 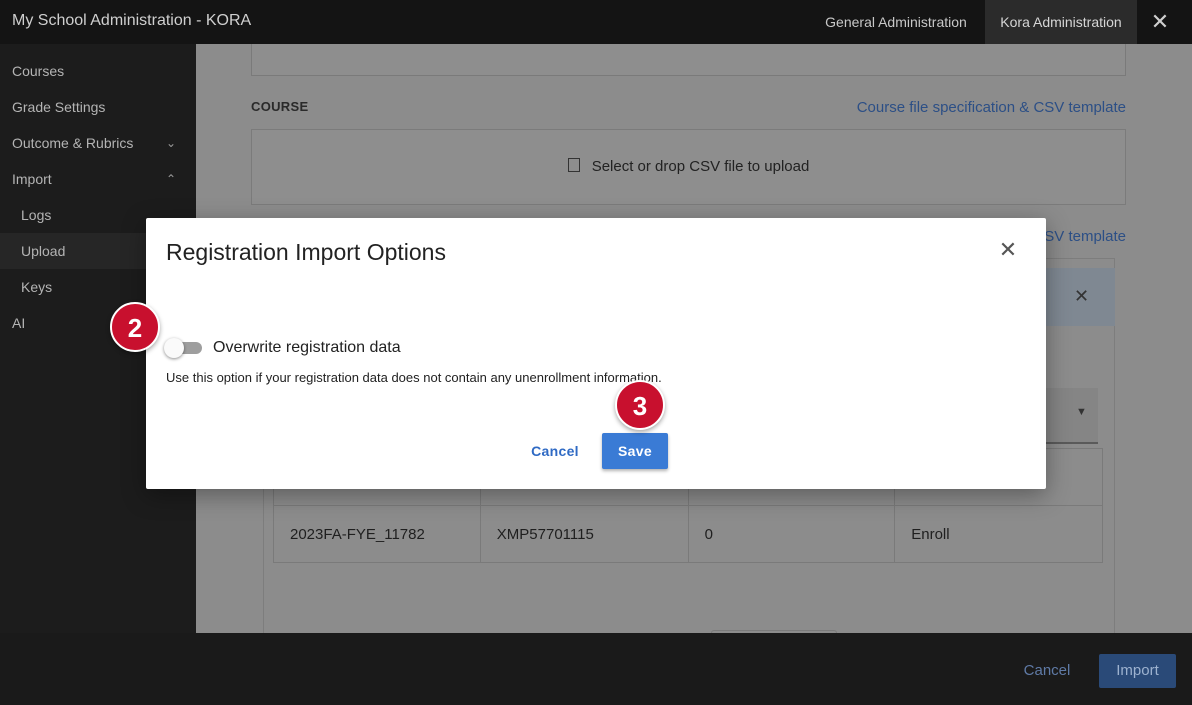 I want to click on table-cell: 2023FA-FYE_11782, so click(x=377, y=534).